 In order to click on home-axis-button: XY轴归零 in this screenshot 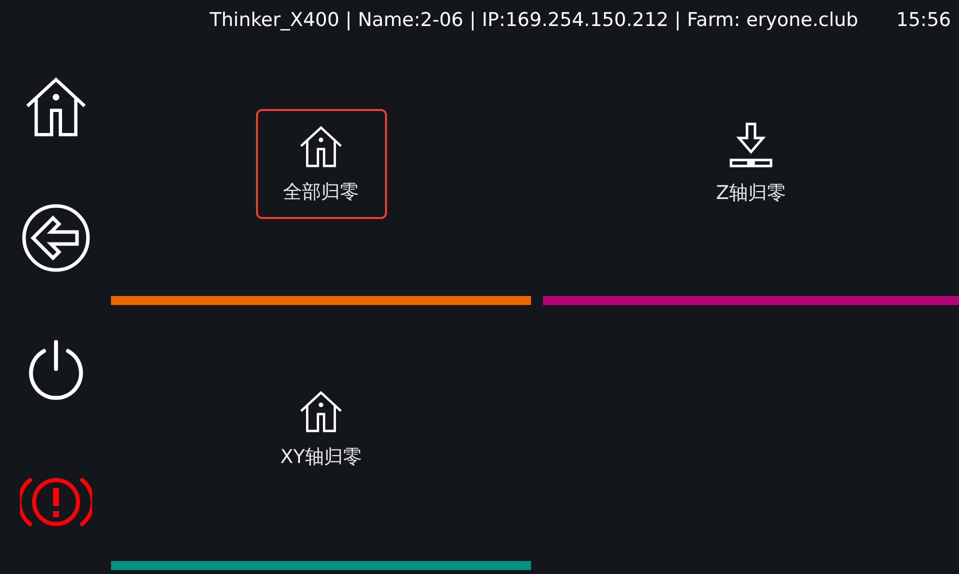, I will do `click(321, 429)`.